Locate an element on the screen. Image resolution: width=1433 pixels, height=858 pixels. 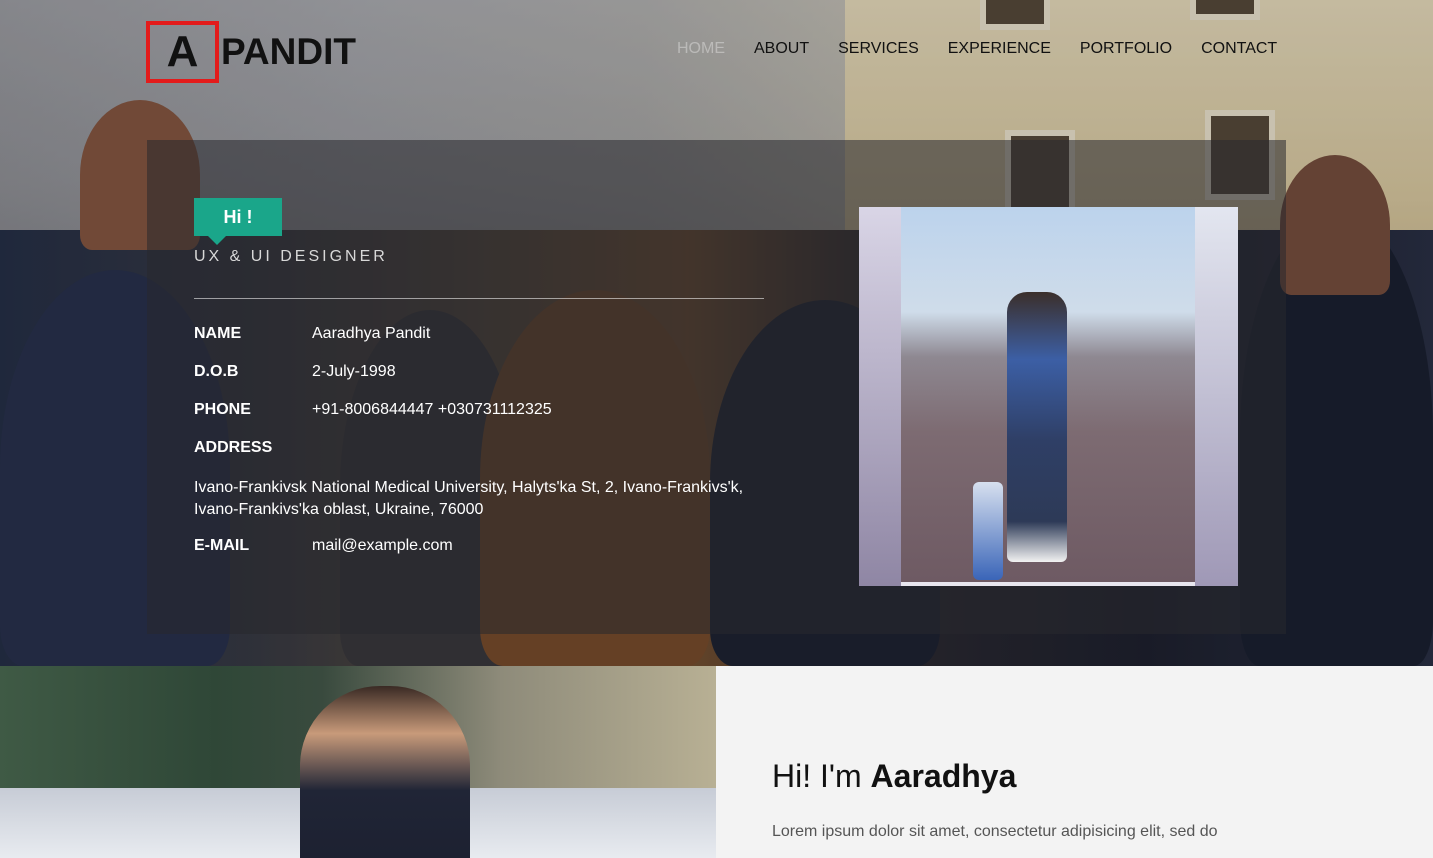
profile-photo is located at coordinates (1048, 396).